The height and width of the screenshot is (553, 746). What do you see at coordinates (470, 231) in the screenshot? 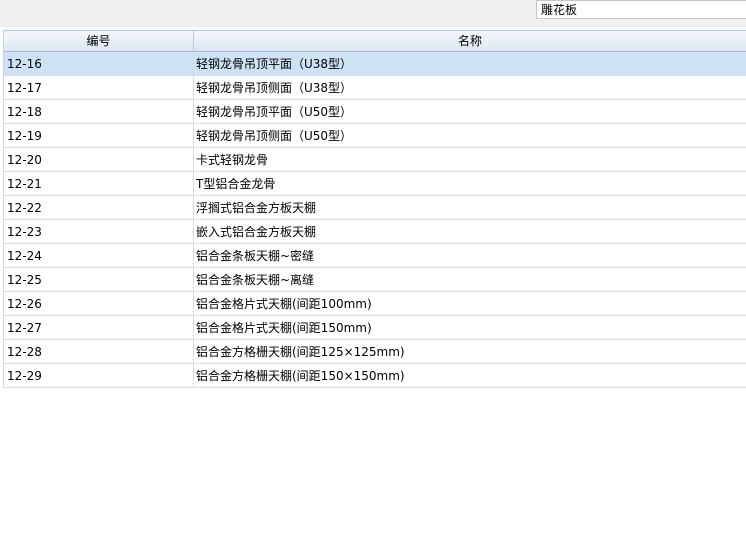
I see `cell-name: 嵌入式铝合金方板天棚` at bounding box center [470, 231].